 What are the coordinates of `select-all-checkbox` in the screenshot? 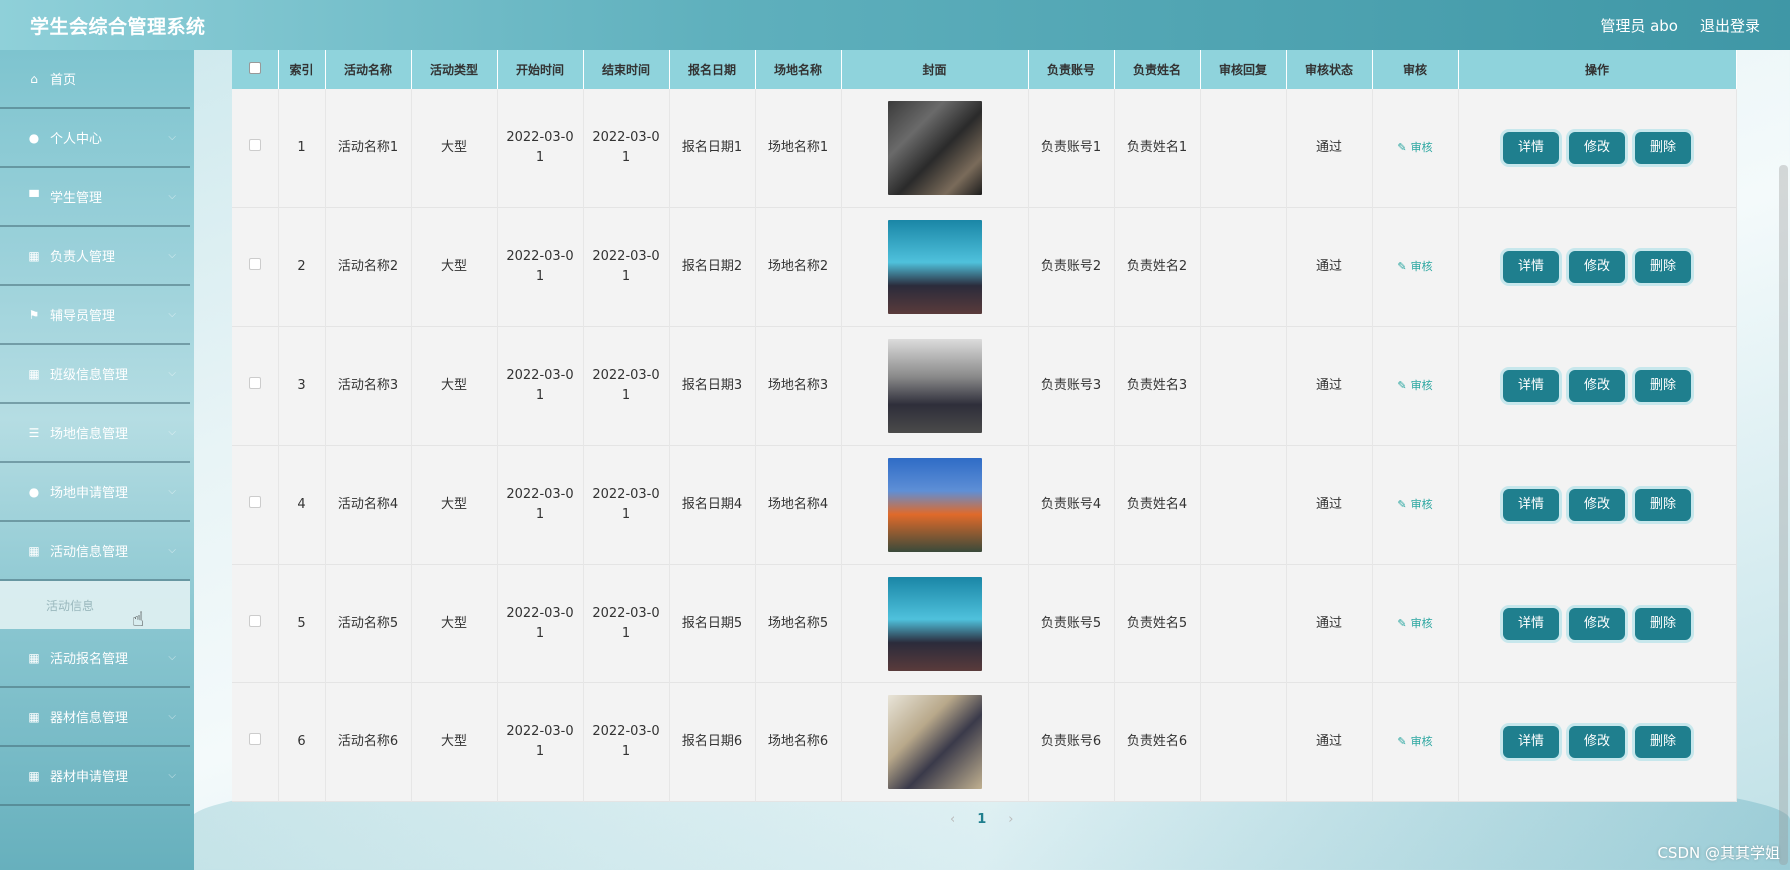 It's located at (255, 69).